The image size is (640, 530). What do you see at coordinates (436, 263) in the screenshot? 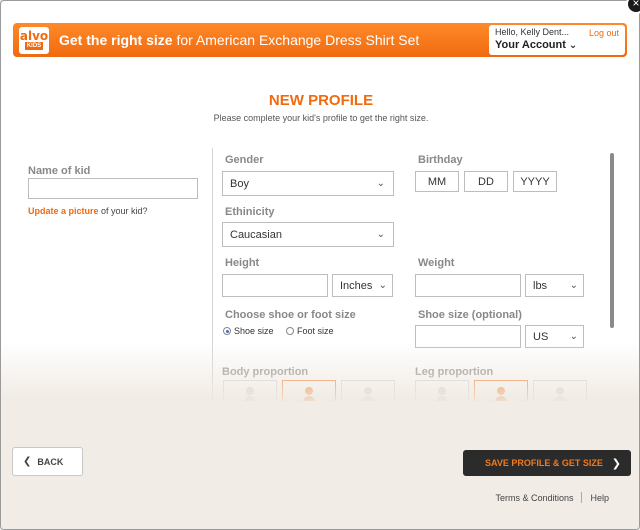
I see `weight-label: Weight` at bounding box center [436, 263].